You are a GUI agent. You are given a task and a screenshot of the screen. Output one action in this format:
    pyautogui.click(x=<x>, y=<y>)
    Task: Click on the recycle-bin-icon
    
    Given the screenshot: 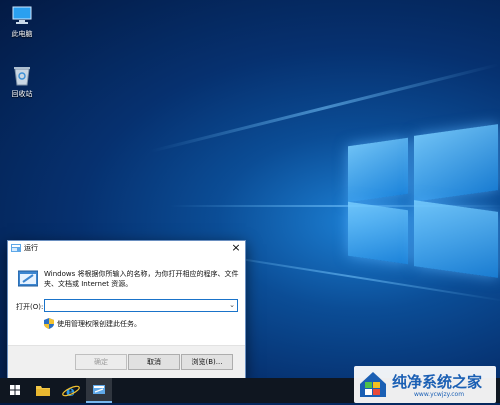 What is the action you would take?
    pyautogui.click(x=22, y=76)
    